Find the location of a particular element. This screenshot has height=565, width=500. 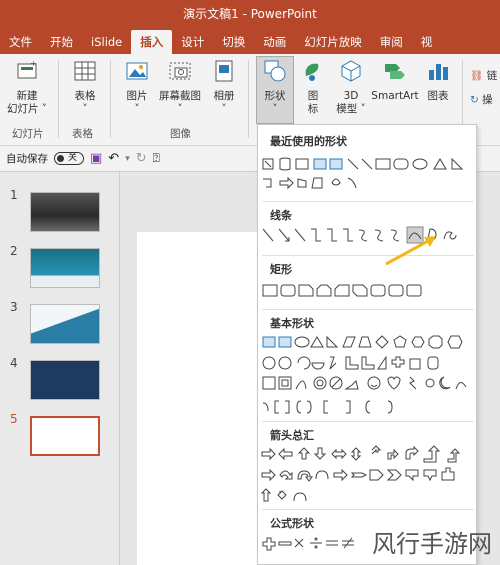

group-label-slides: 幻灯片 is located at coordinates (28, 134).